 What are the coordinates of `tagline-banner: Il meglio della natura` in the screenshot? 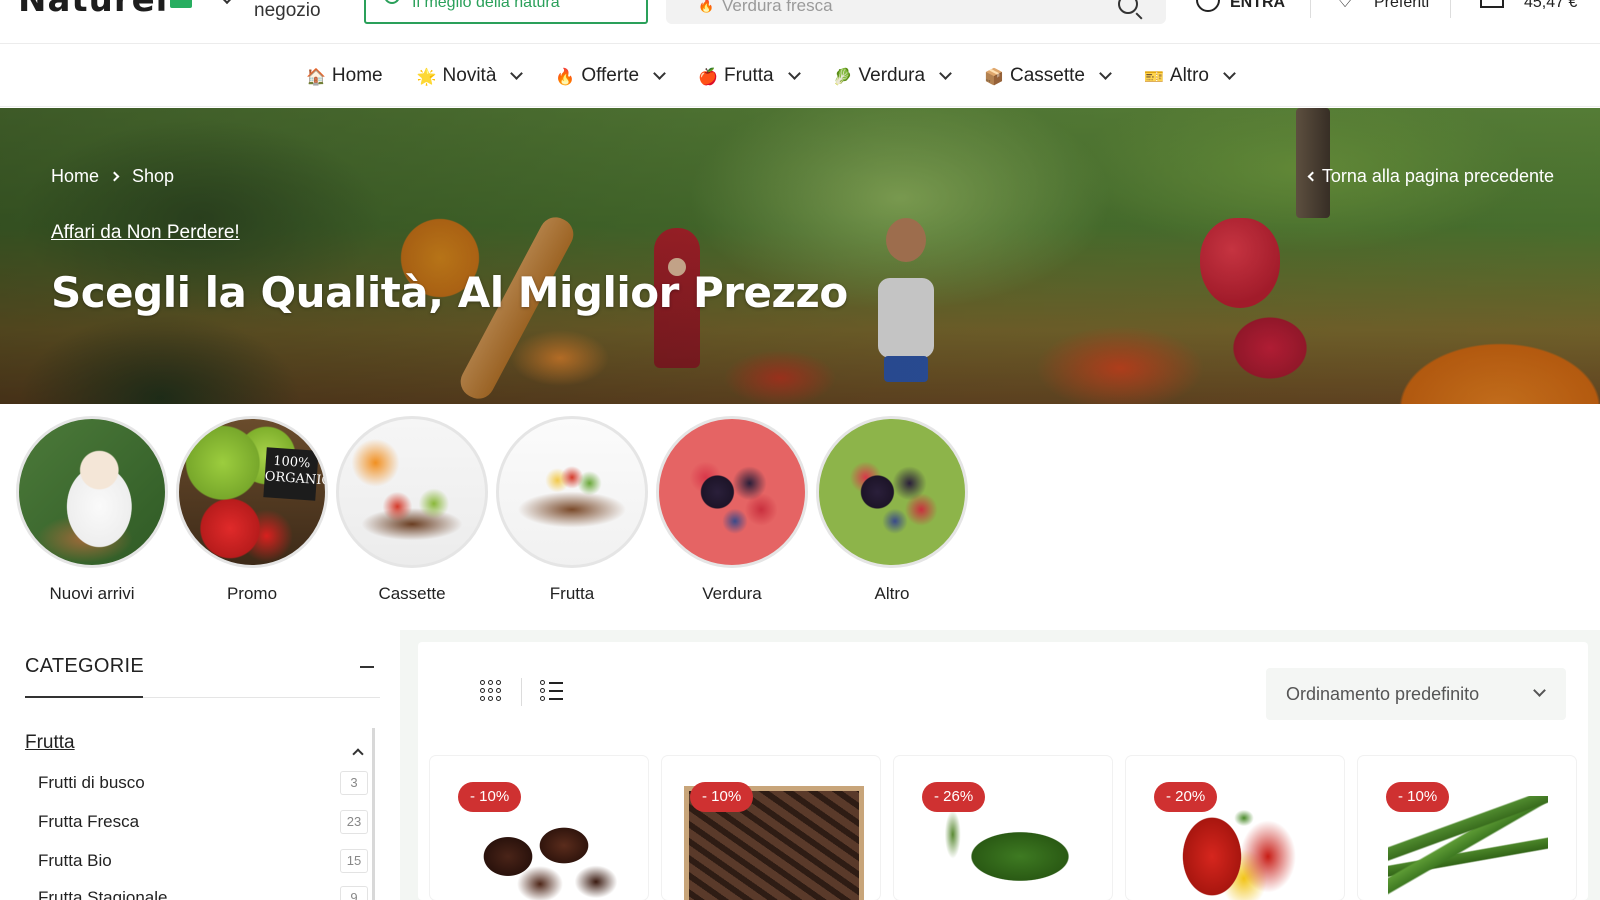 It's located at (506, 12).